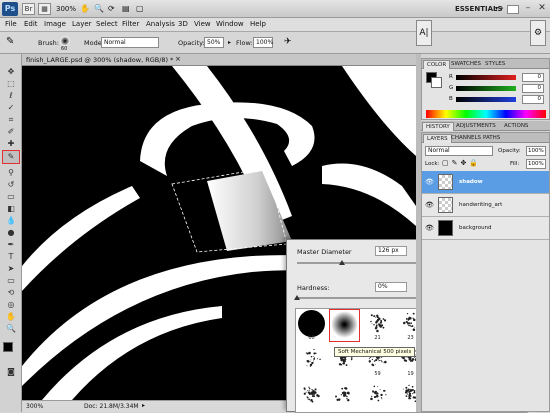 Image resolution: width=550 pixels, height=413 pixels. What do you see at coordinates (11, 157) in the screenshot?
I see `brush-tool-icon: ✎` at bounding box center [11, 157].